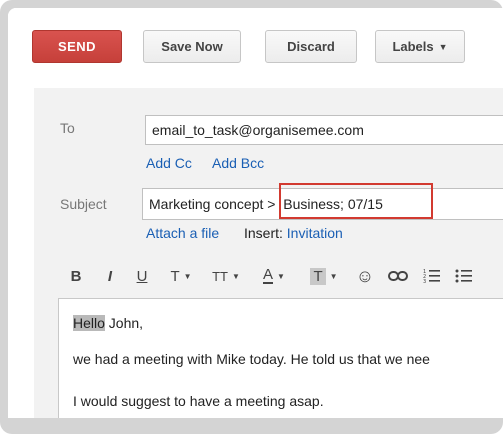 Image resolution: width=503 pixels, height=434 pixels. I want to click on save-now-label: Save Now, so click(192, 46).